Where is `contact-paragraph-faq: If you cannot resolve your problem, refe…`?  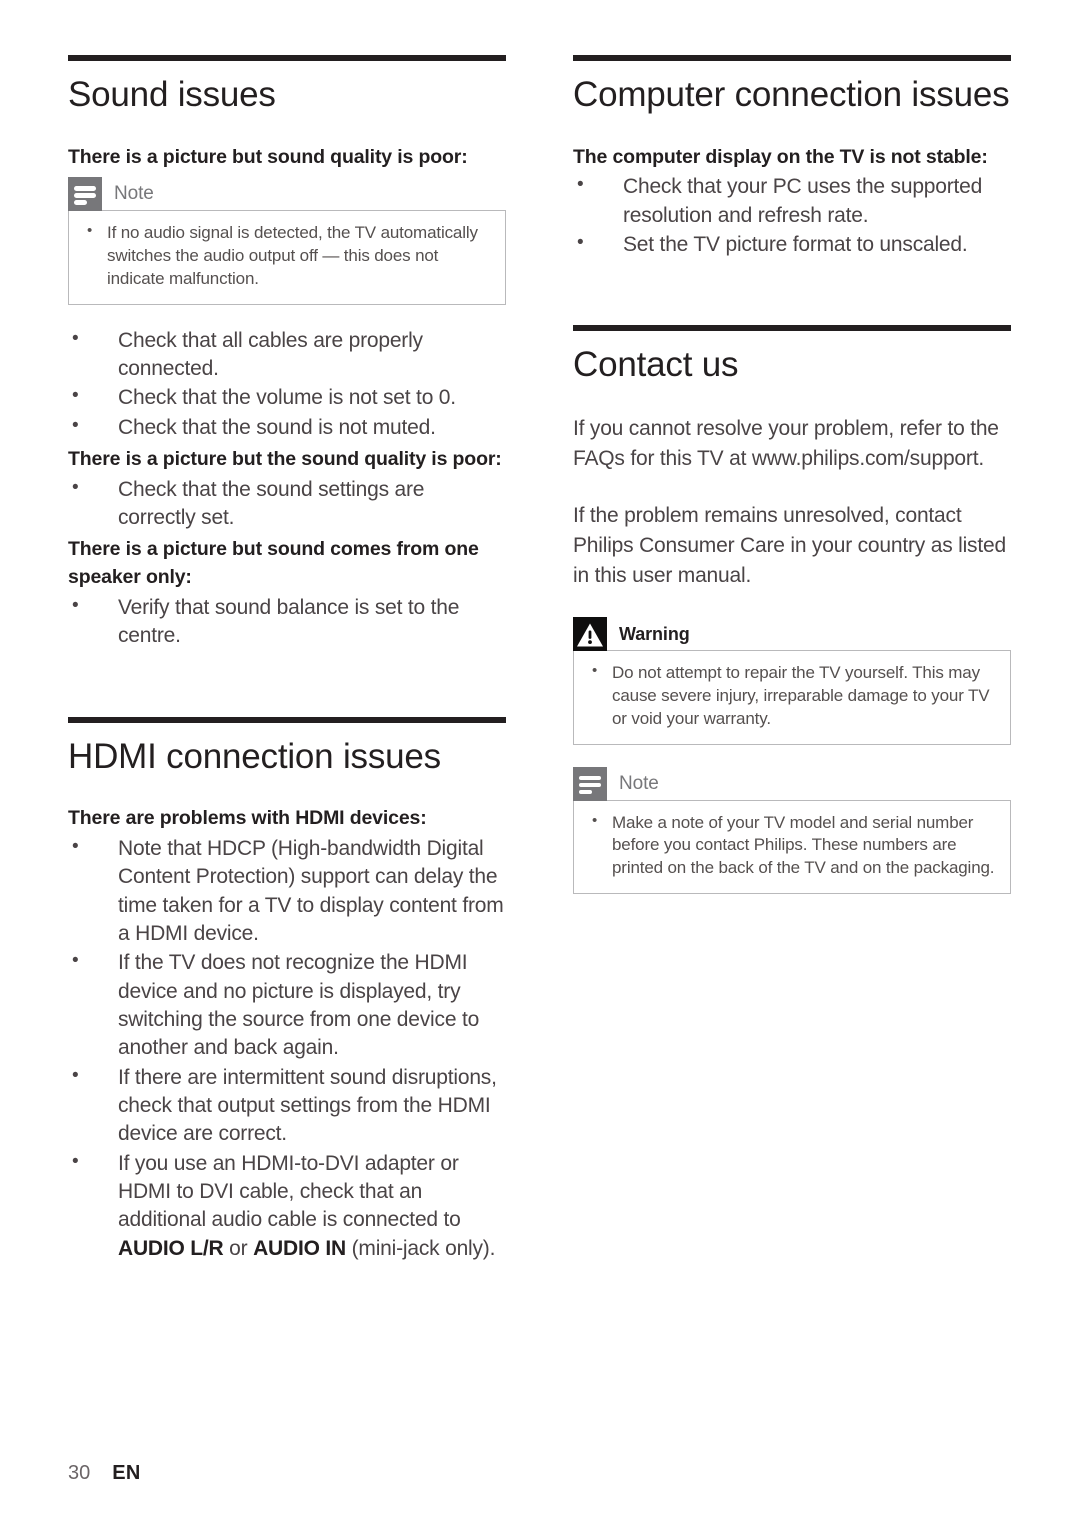
contact-paragraph-faq: If you cannot resolve your problem, refe… is located at coordinates (786, 444).